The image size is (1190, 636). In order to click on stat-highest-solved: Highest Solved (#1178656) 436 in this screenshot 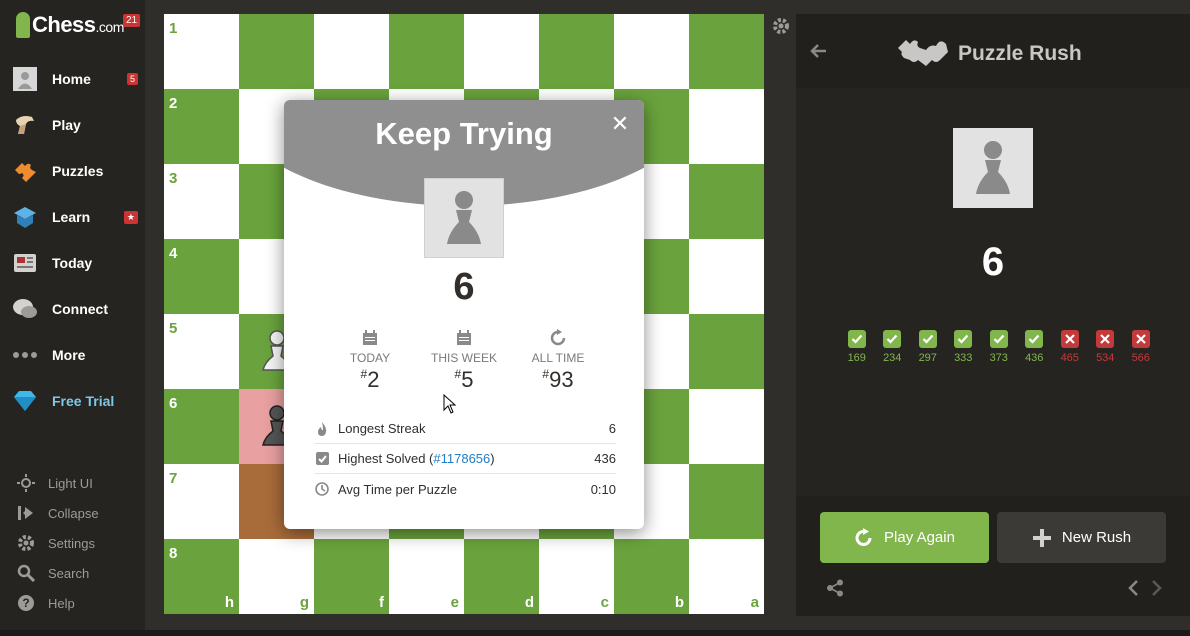, I will do `click(465, 459)`.